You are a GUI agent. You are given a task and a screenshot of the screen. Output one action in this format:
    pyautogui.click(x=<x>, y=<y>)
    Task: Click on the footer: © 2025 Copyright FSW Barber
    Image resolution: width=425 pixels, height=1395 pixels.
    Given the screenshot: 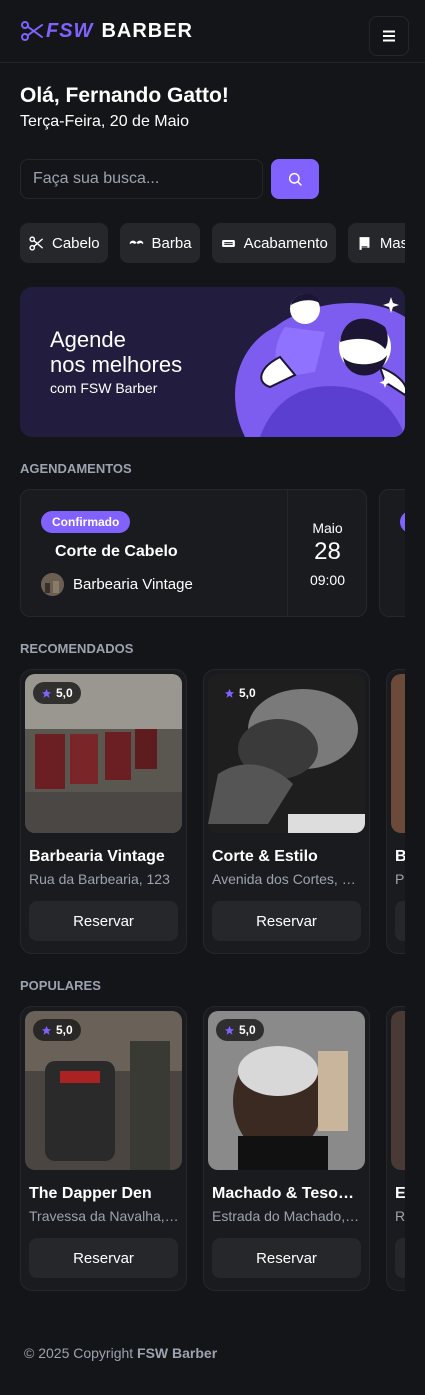 What is the action you would take?
    pyautogui.click(x=120, y=1353)
    